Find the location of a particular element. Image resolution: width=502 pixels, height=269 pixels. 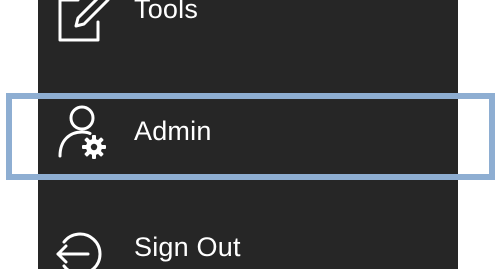

user-settings-icon is located at coordinates (82, 132).